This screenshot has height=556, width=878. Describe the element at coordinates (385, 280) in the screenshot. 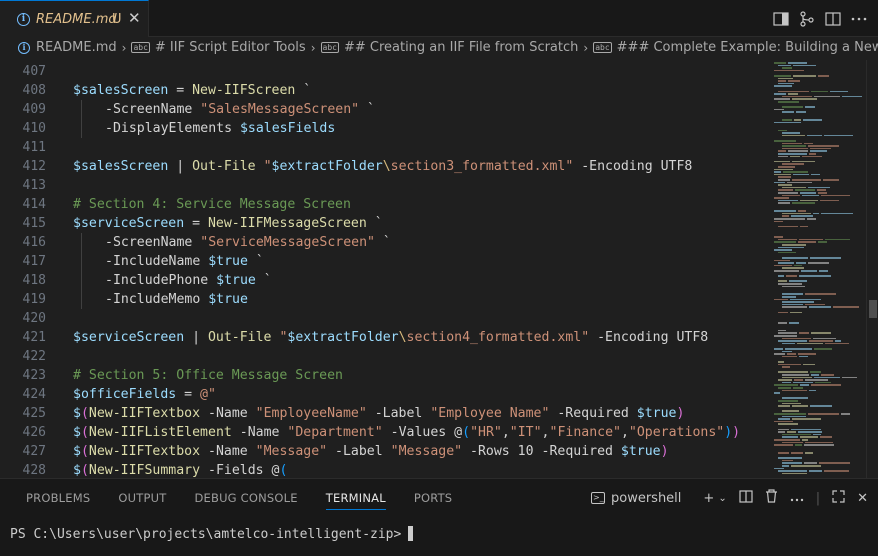

I see `code-line: 418 -IncludePhone $true `` at that location.